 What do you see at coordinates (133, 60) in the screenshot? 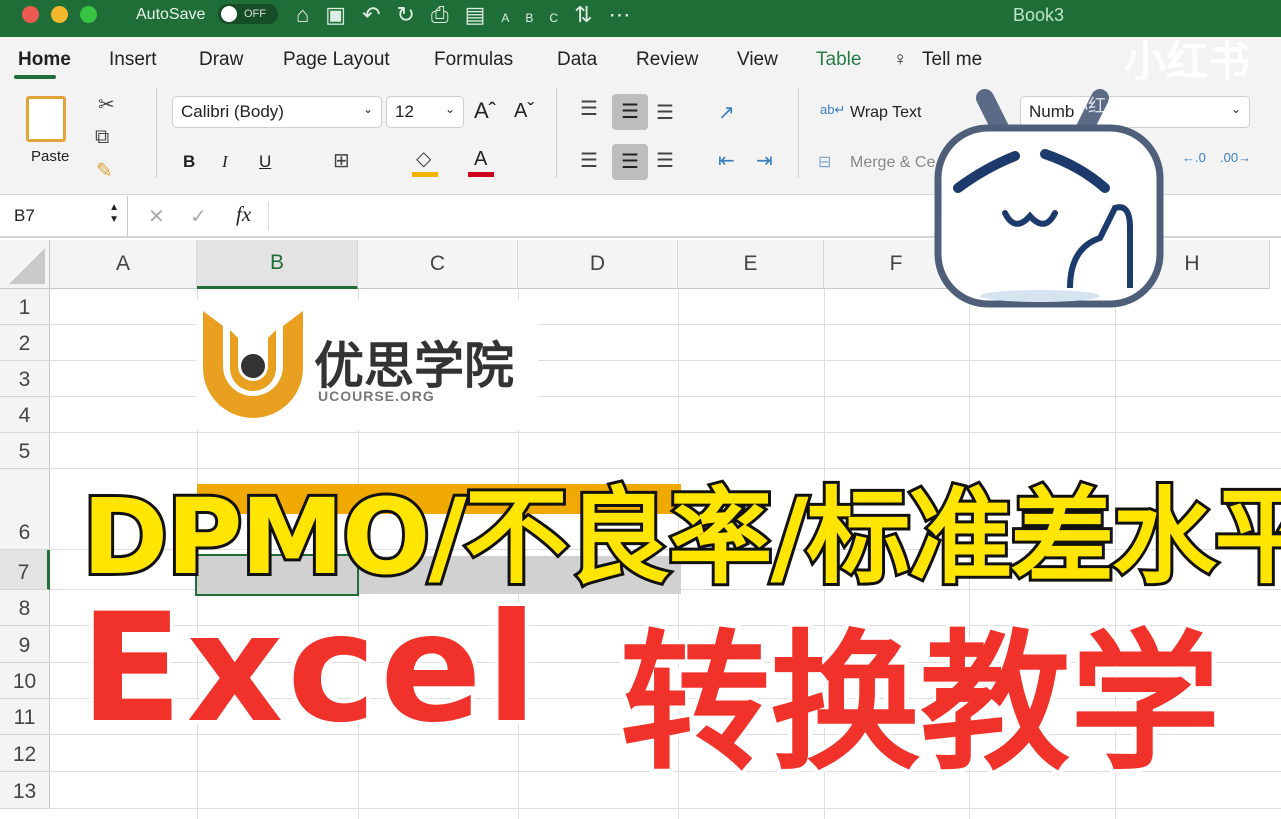
I see `tab-insert: Insert` at bounding box center [133, 60].